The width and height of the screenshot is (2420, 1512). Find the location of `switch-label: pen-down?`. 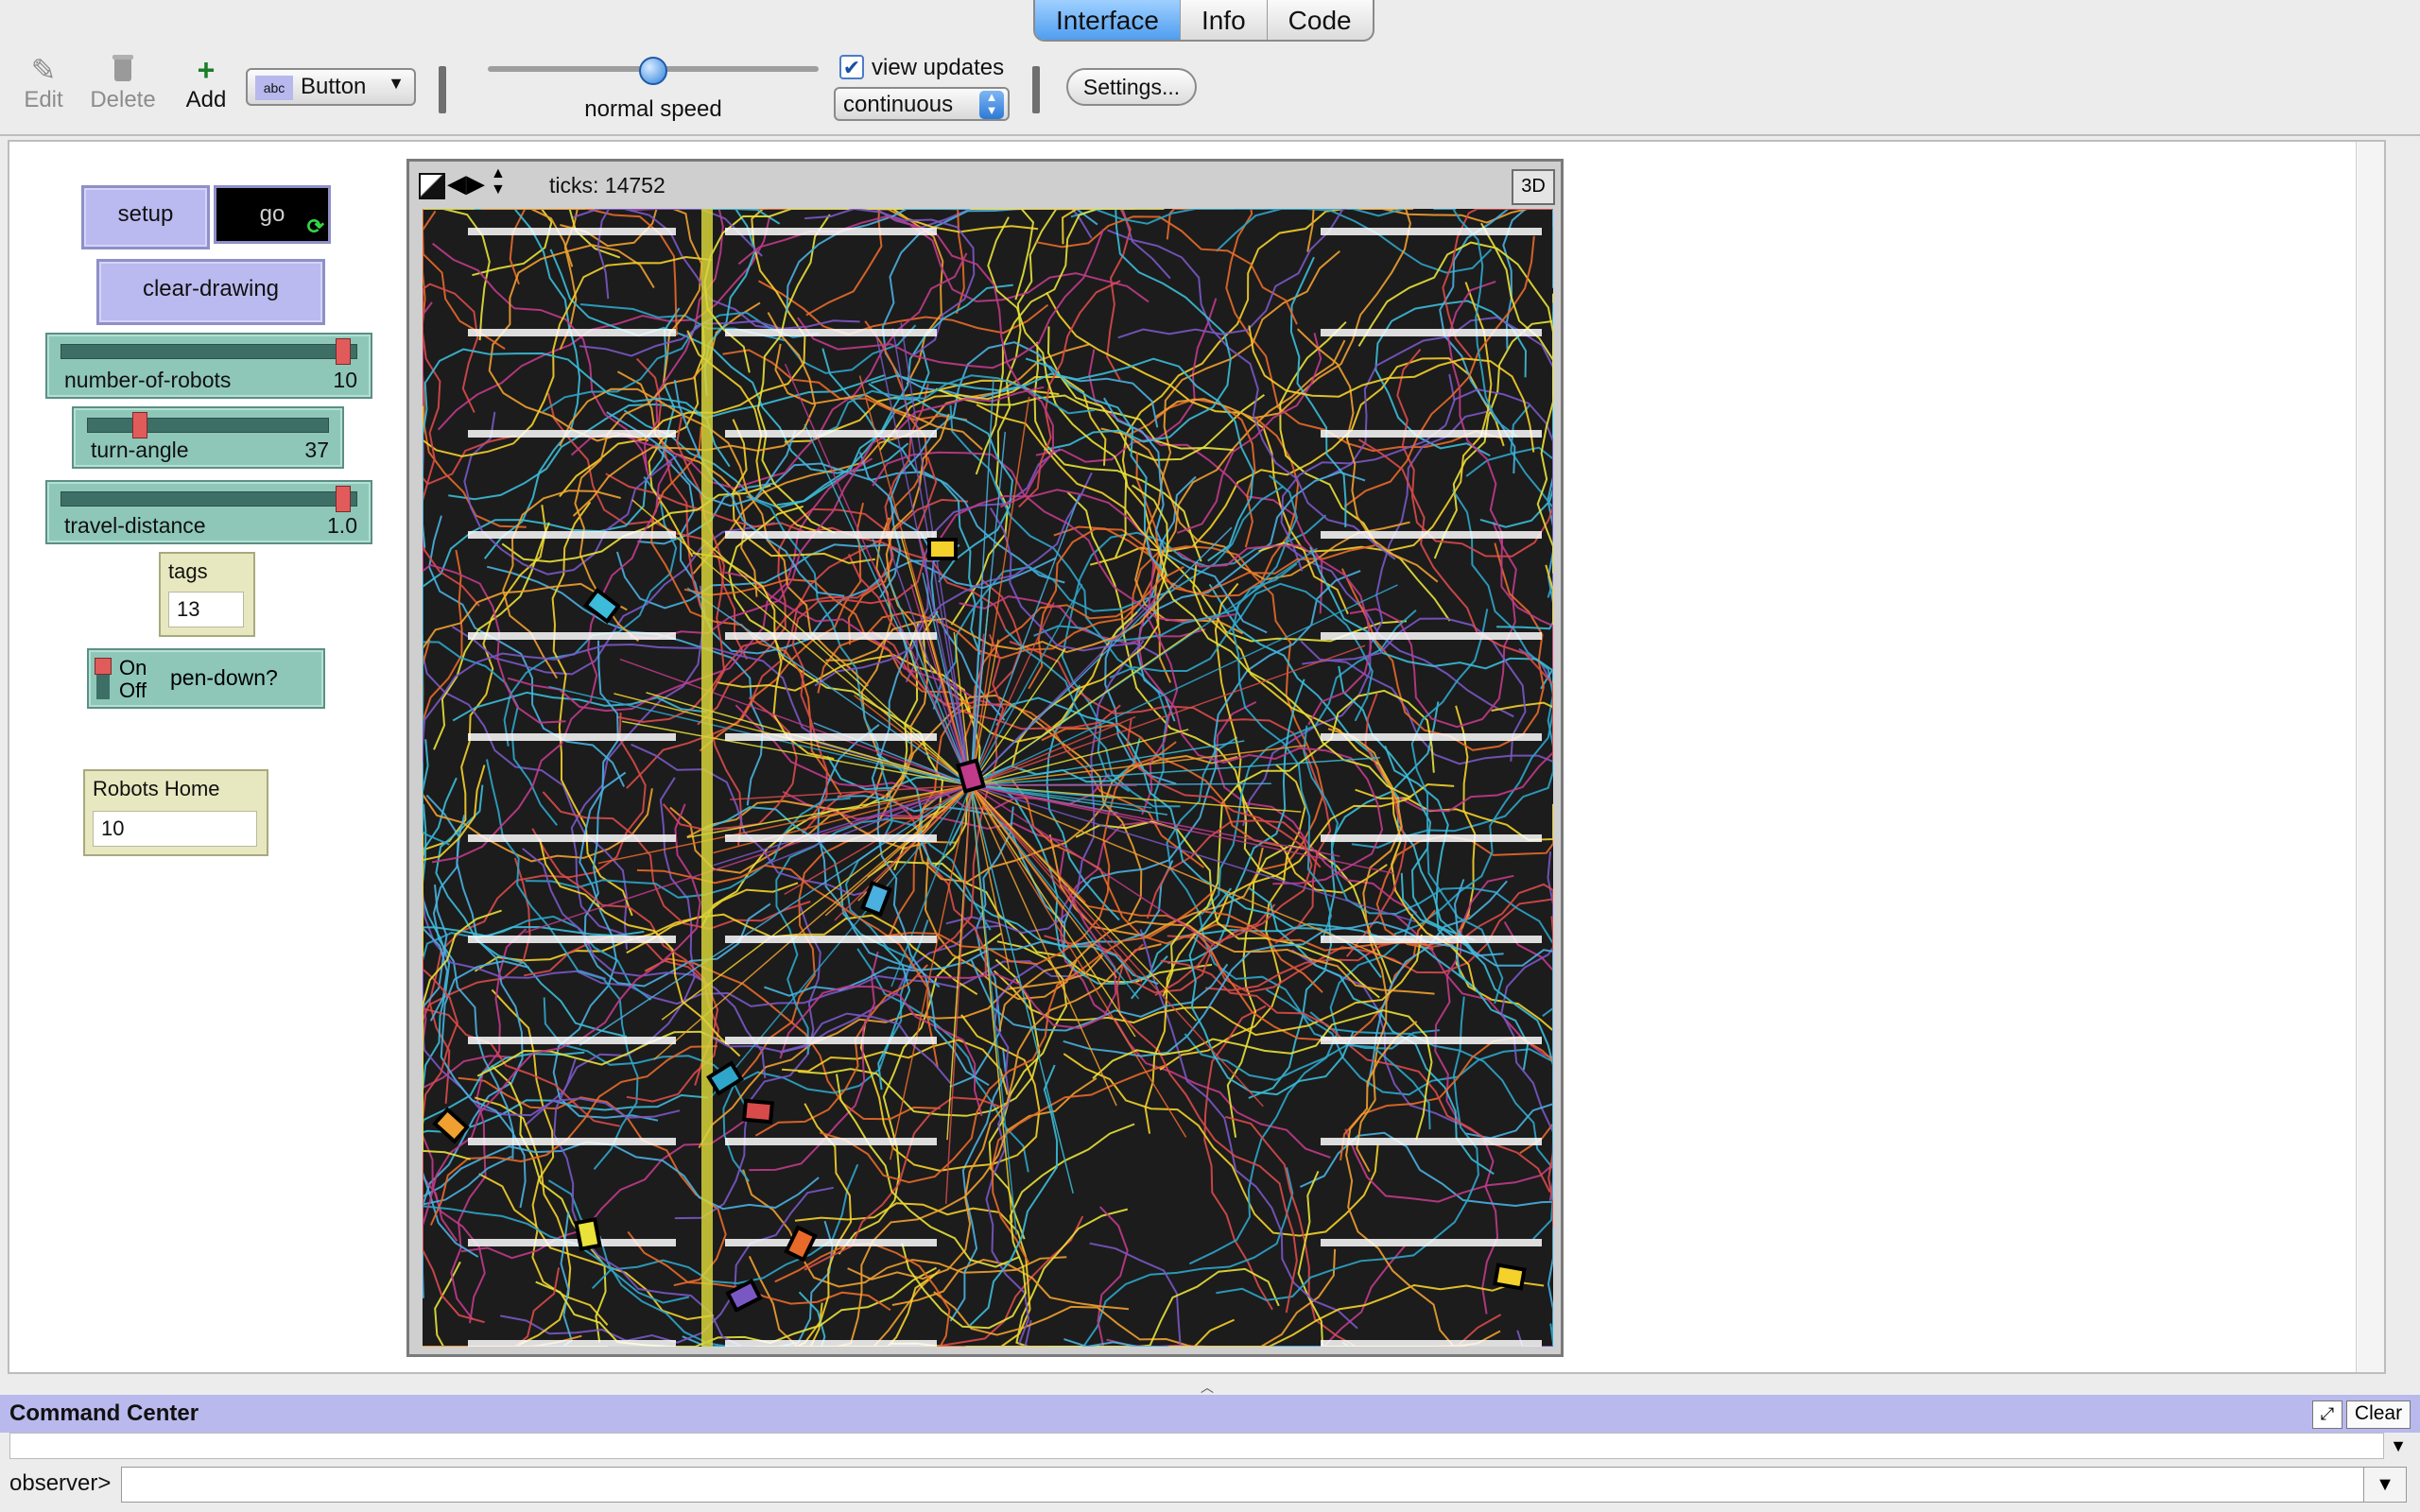

switch-label: pen-down? is located at coordinates (224, 677).